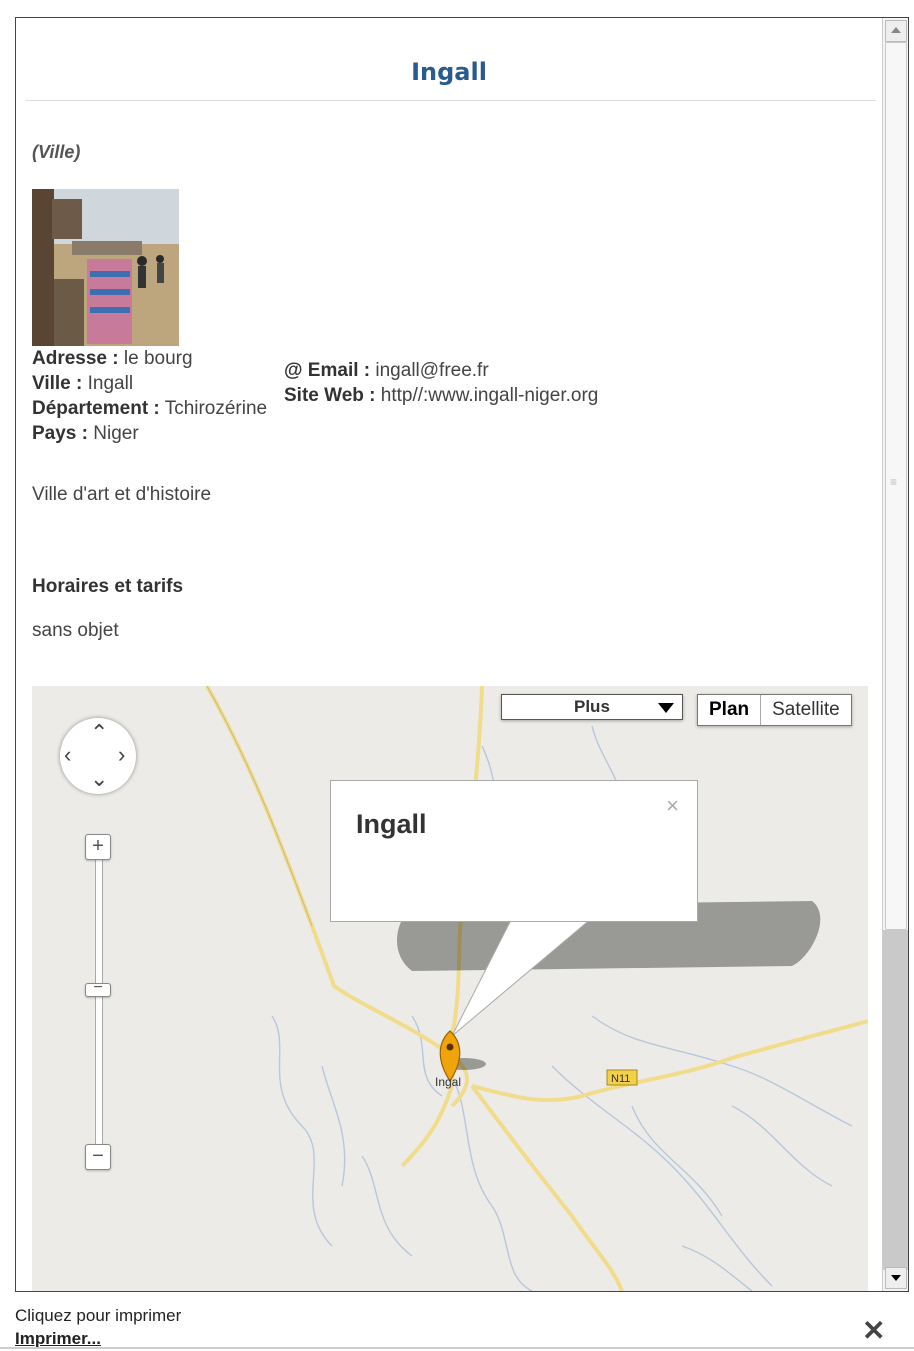 The image size is (914, 1351). Describe the element at coordinates (620, 1079) in the screenshot. I see `road-label-n11: N11` at that location.